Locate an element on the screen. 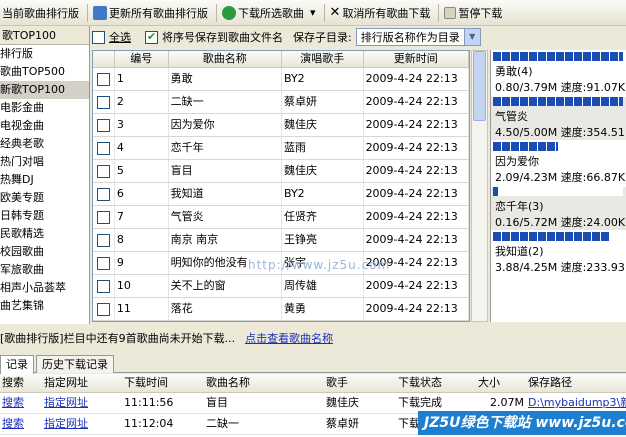  table-row: 7 气管炎 任贤齐 2009-4-24 22:13 is located at coordinates (281, 217).